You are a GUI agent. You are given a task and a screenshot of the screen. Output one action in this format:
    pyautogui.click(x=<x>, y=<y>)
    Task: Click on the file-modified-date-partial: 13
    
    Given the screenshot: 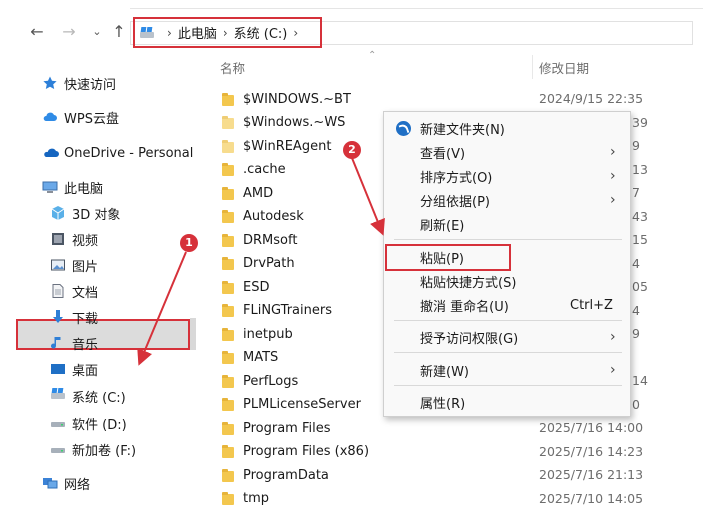 What is the action you would take?
    pyautogui.click(x=640, y=169)
    